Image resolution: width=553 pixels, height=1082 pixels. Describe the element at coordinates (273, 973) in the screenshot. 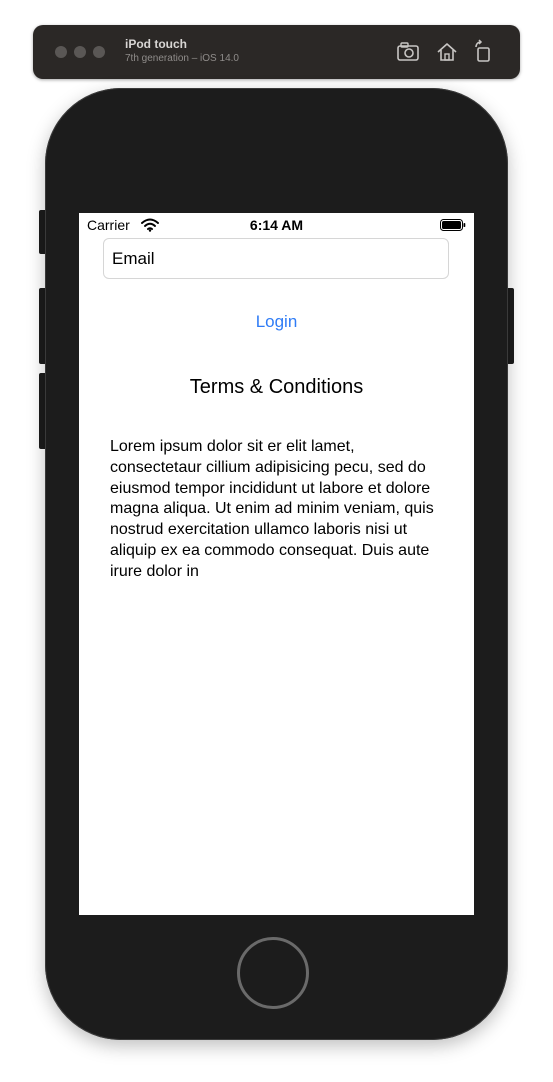

I see `home-button` at that location.